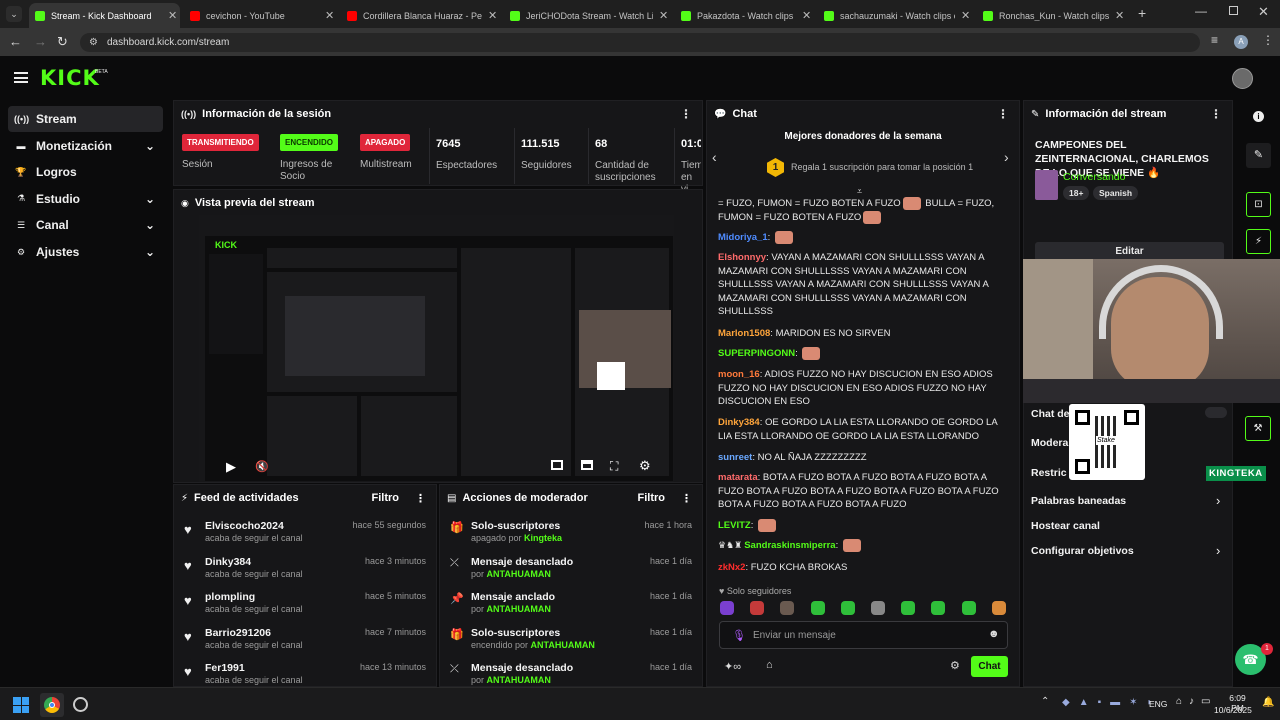  Describe the element at coordinates (14, 14) in the screenshot. I see `tab-search-button: ⌄` at that location.